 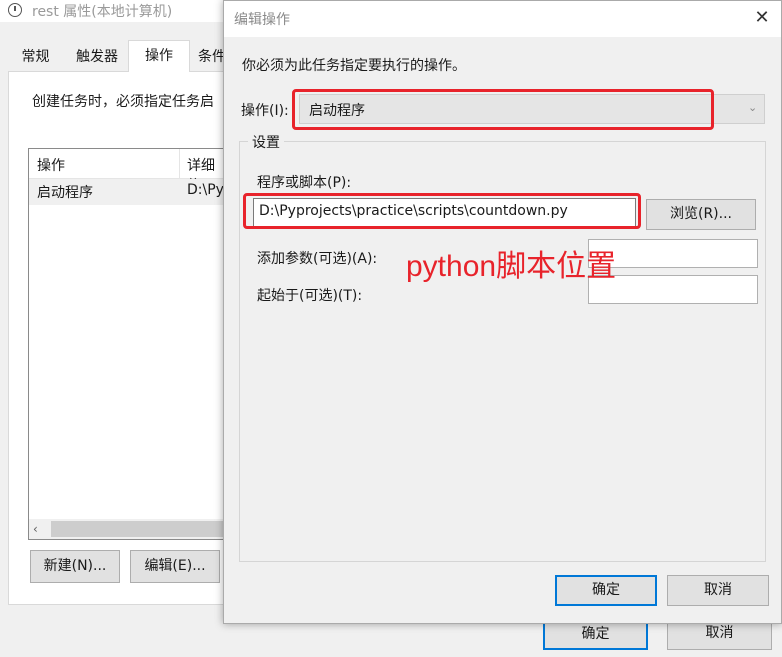 I want to click on tab-general: 常规, so click(x=35, y=57).